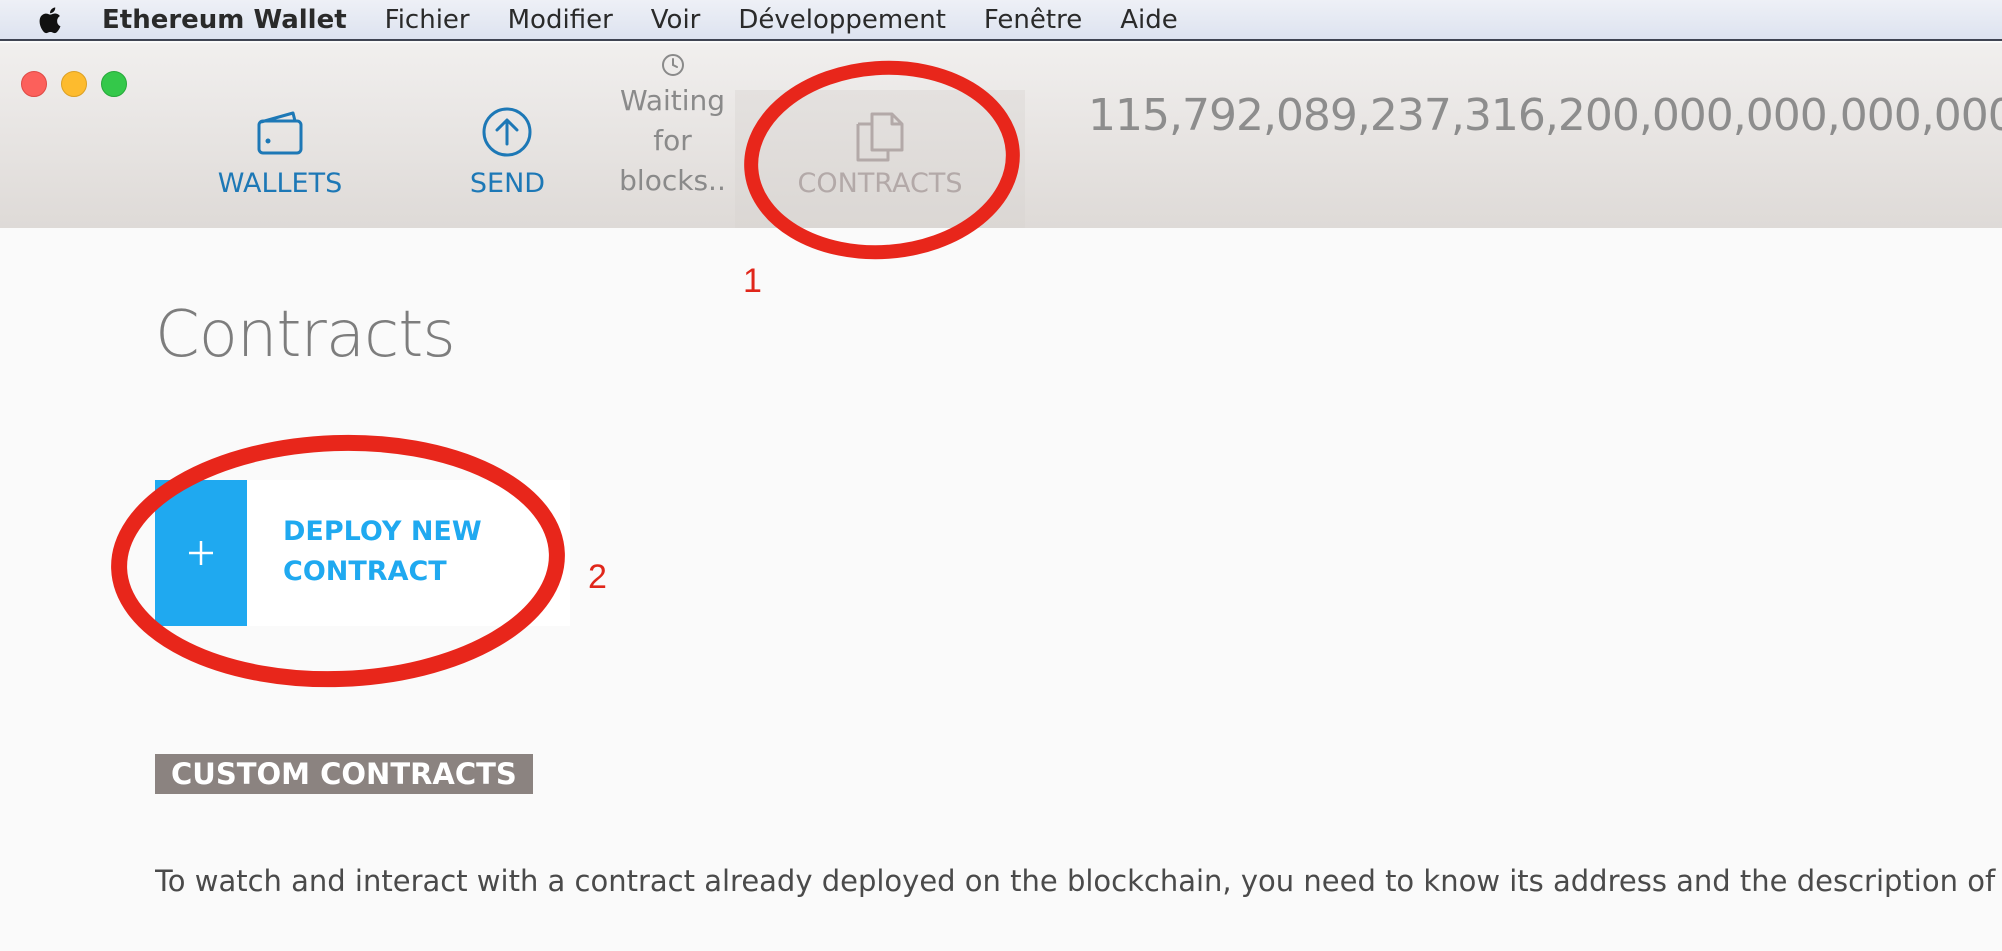 The height and width of the screenshot is (951, 2002). I want to click on deploy-new-contract-button: DEPLOY NEW CONTRACT, so click(362, 553).